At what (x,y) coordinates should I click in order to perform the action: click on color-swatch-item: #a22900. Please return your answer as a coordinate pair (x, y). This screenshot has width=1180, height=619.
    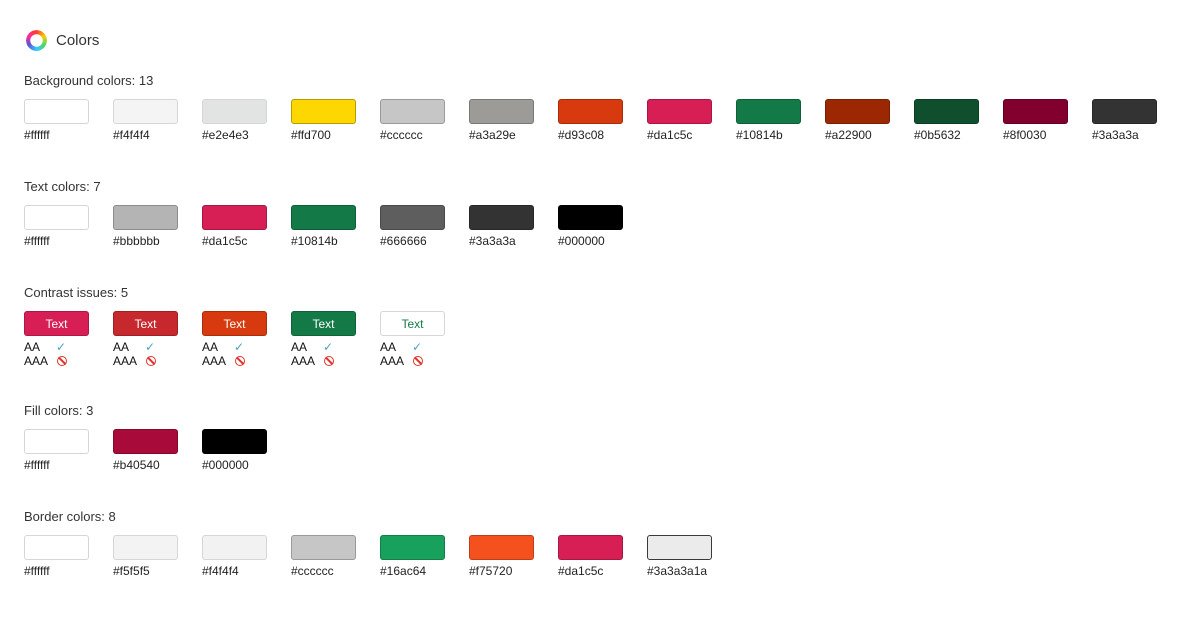
    Looking at the image, I should click on (869, 120).